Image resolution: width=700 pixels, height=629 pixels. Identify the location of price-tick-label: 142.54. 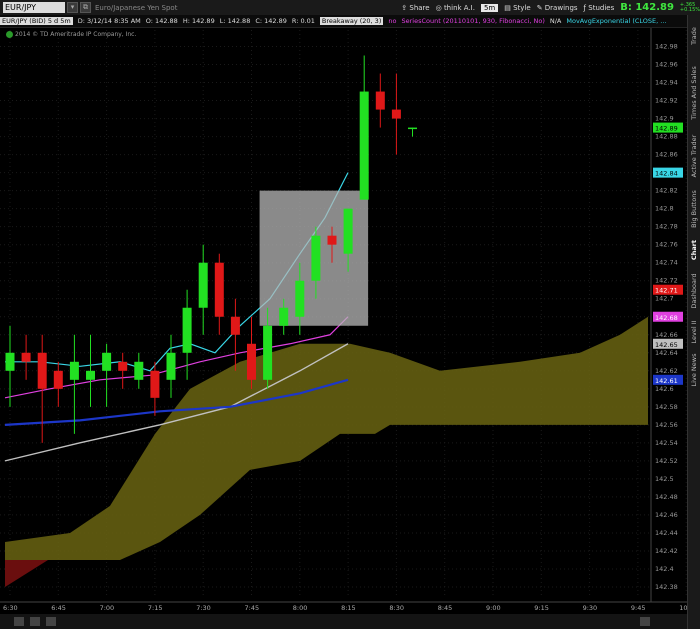
(666, 443).